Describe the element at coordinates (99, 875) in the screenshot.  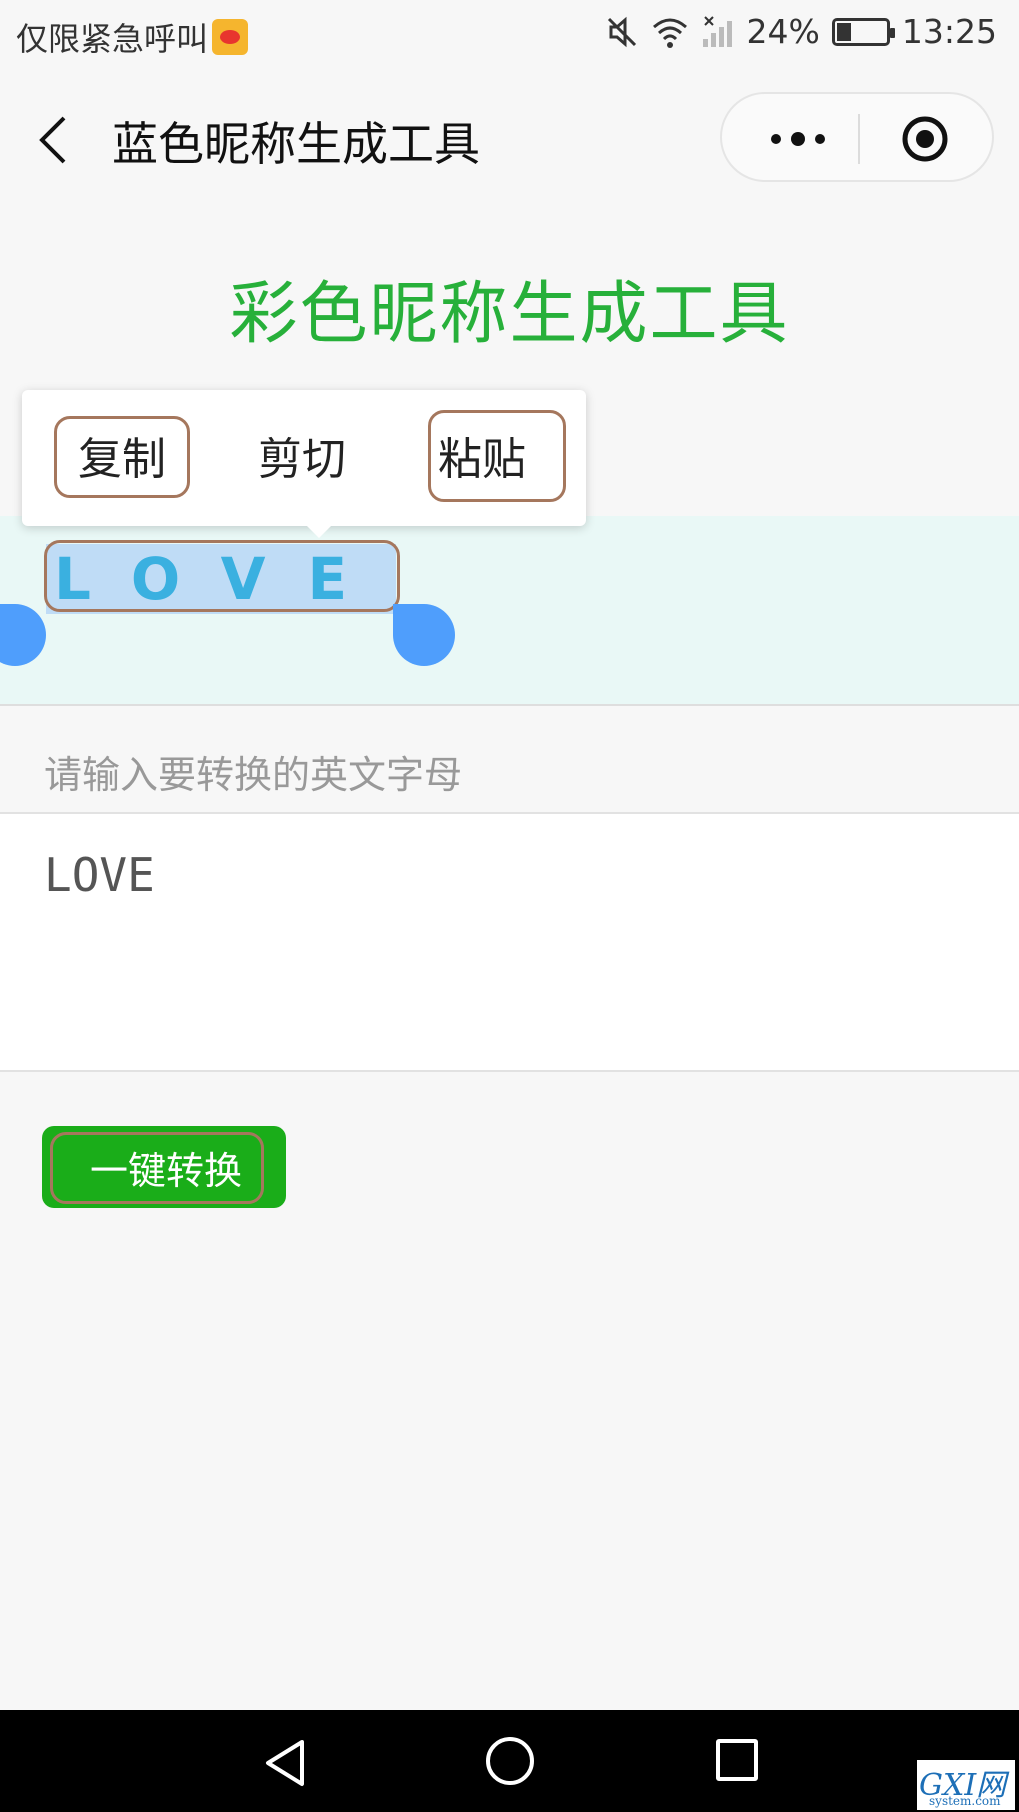
I see `input-value: LOVE` at that location.